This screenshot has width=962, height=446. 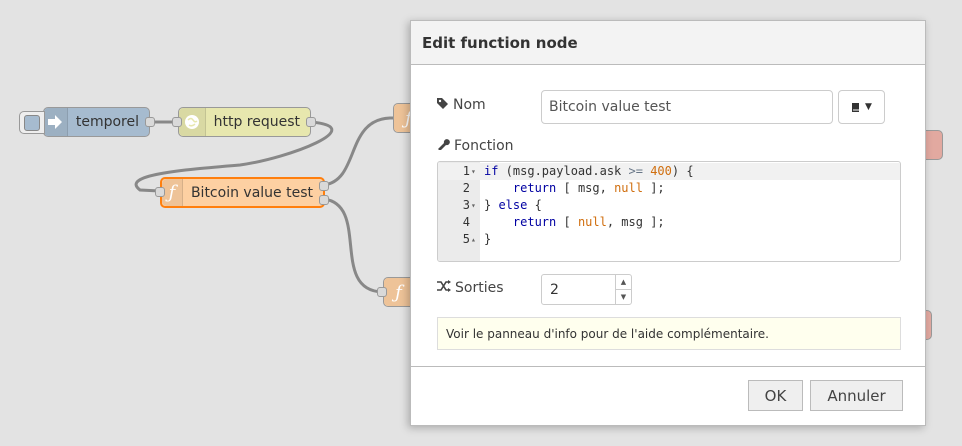 What do you see at coordinates (382, 292) in the screenshot?
I see `function-out2-input-port` at bounding box center [382, 292].